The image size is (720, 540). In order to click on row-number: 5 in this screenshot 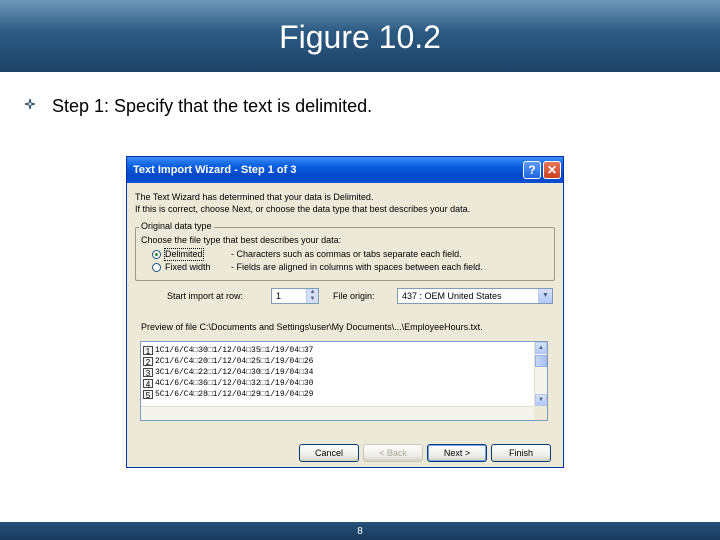, I will do `click(148, 395)`.